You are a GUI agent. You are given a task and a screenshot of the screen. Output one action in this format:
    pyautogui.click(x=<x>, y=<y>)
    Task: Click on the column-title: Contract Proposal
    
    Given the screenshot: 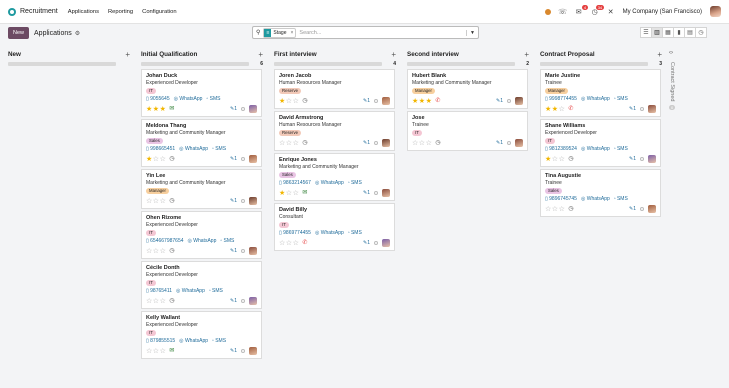 What is the action you would take?
    pyautogui.click(x=567, y=54)
    